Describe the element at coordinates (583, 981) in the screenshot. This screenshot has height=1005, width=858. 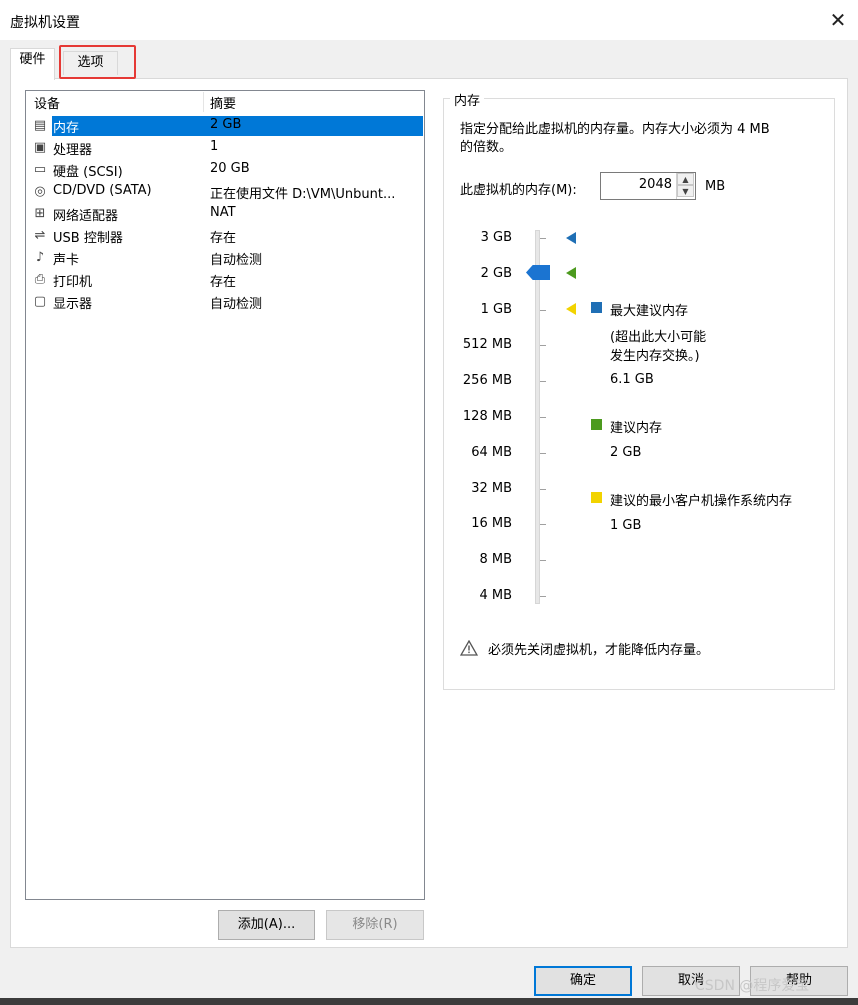
I see `ok-button: 确定` at that location.